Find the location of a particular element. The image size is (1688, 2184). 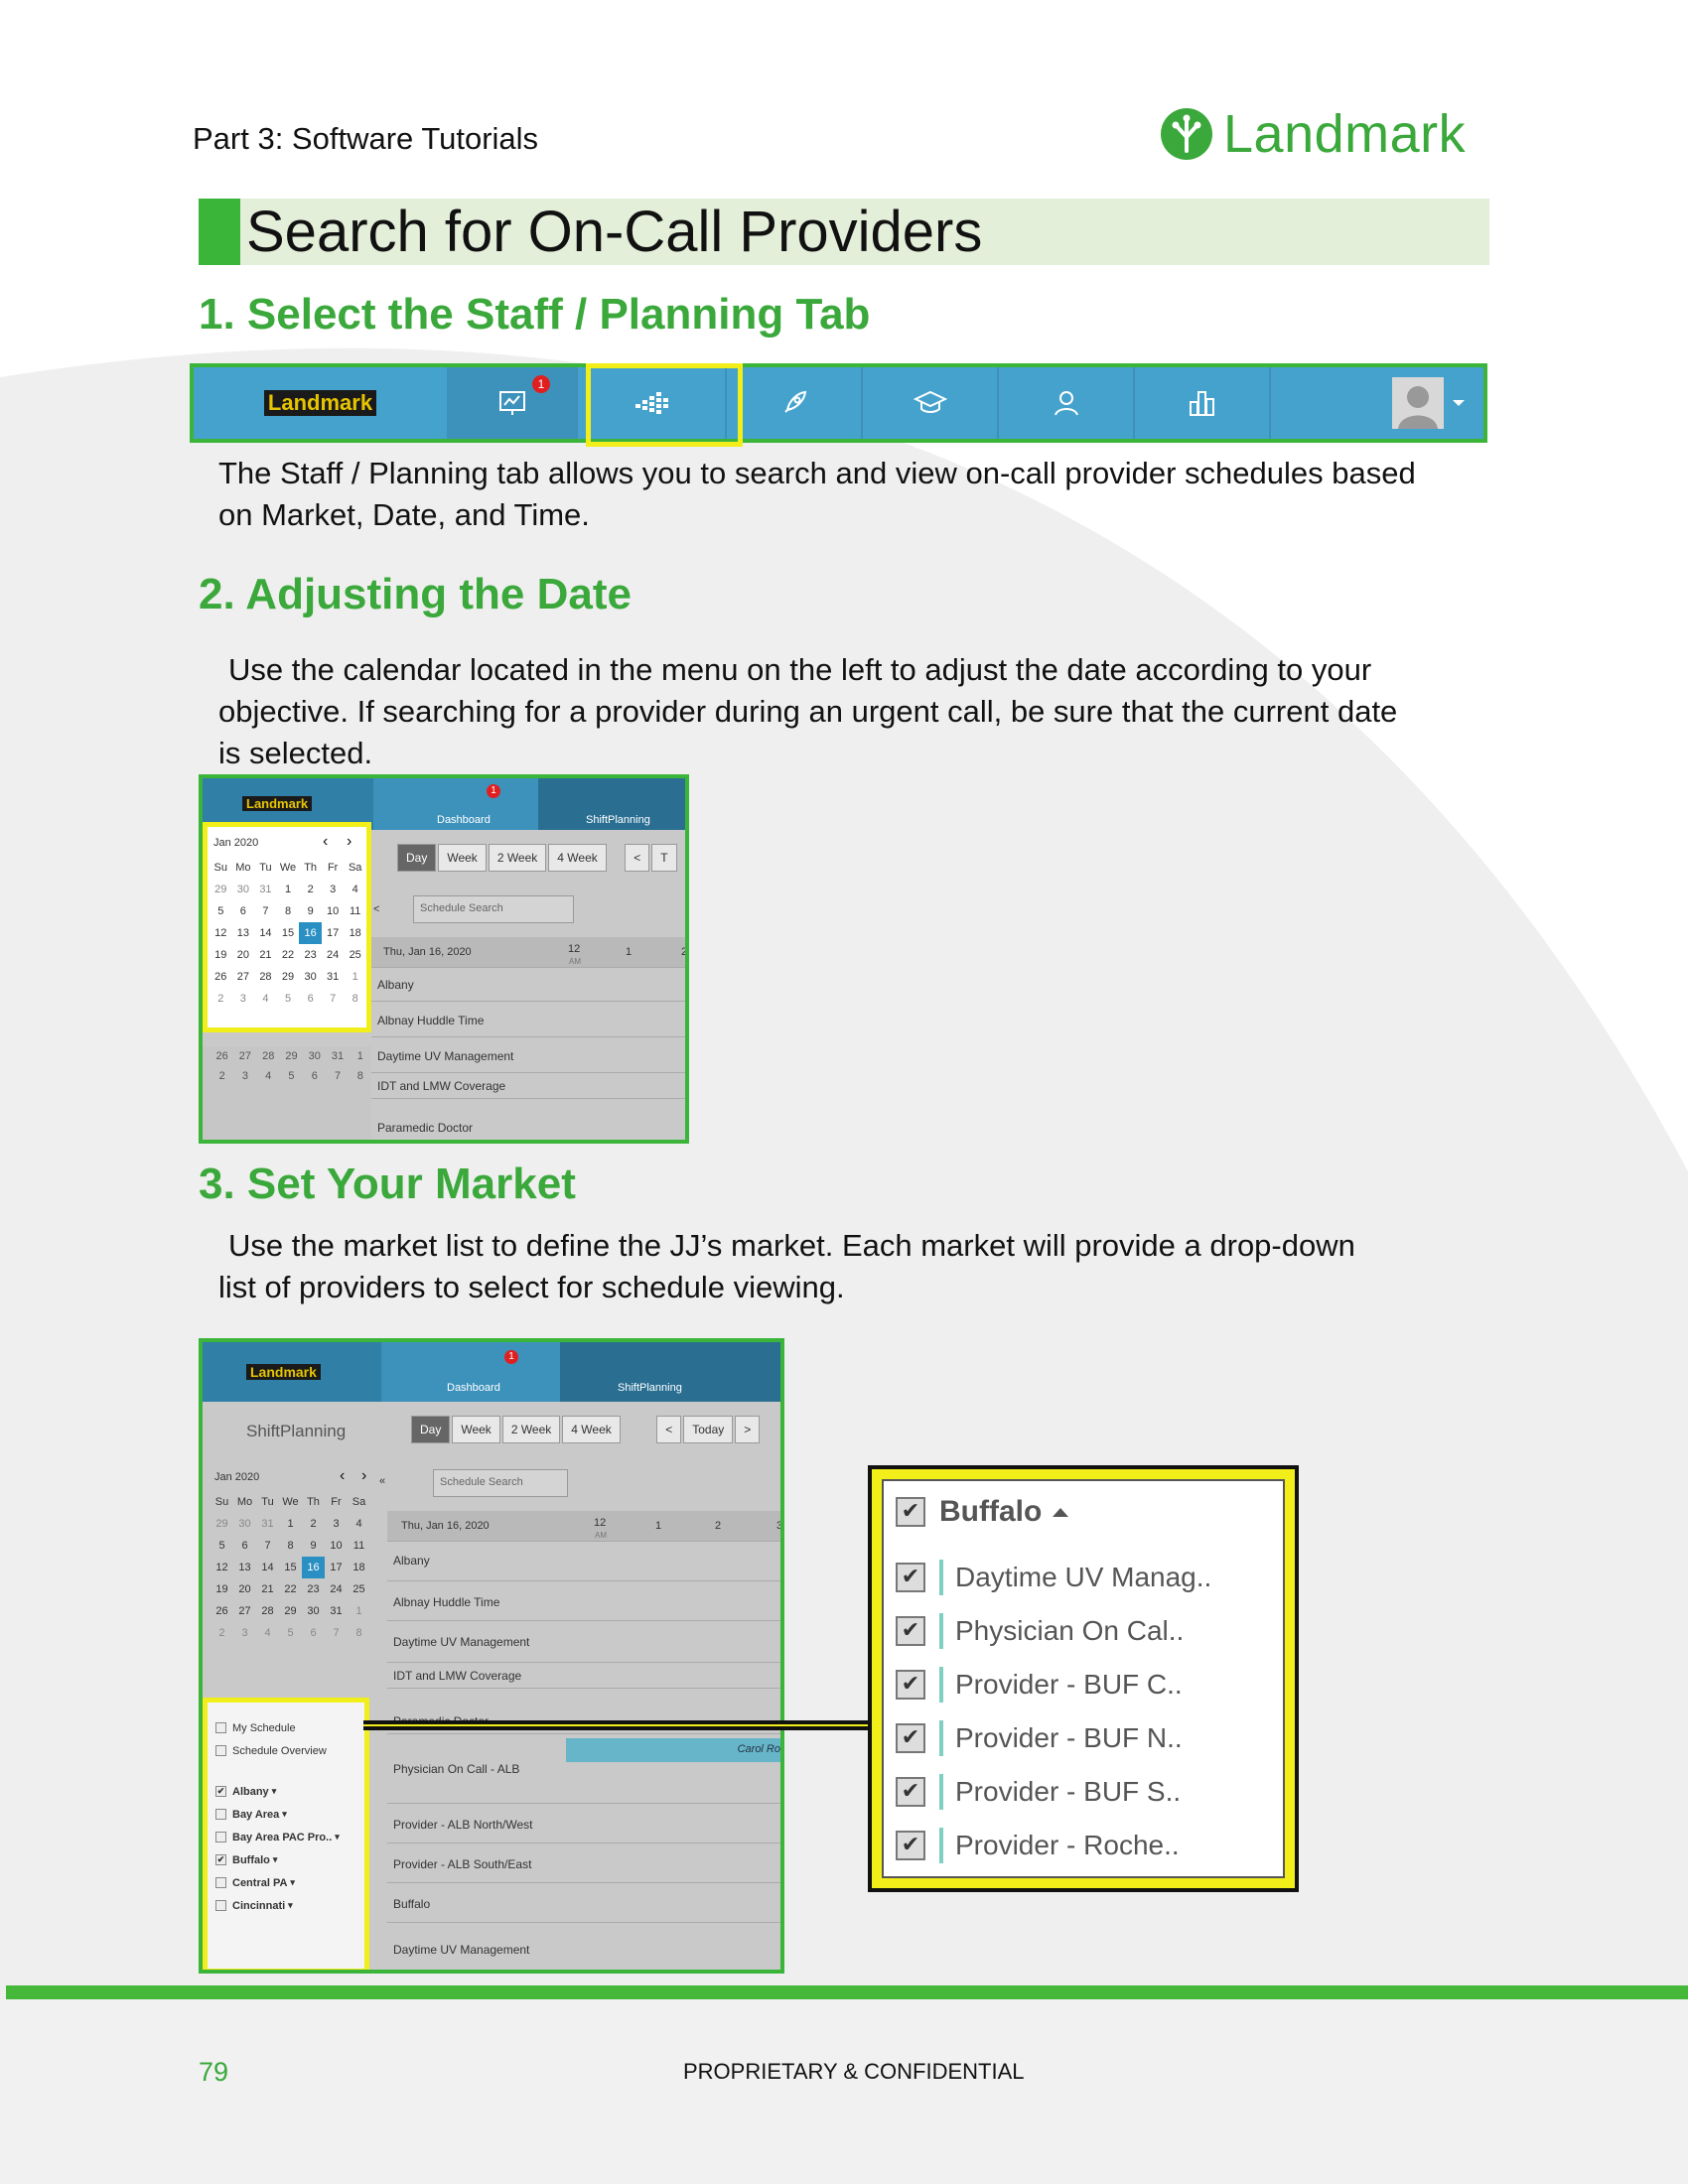

market-filter-item: ✔ Albany ▾ is located at coordinates (277, 1791).